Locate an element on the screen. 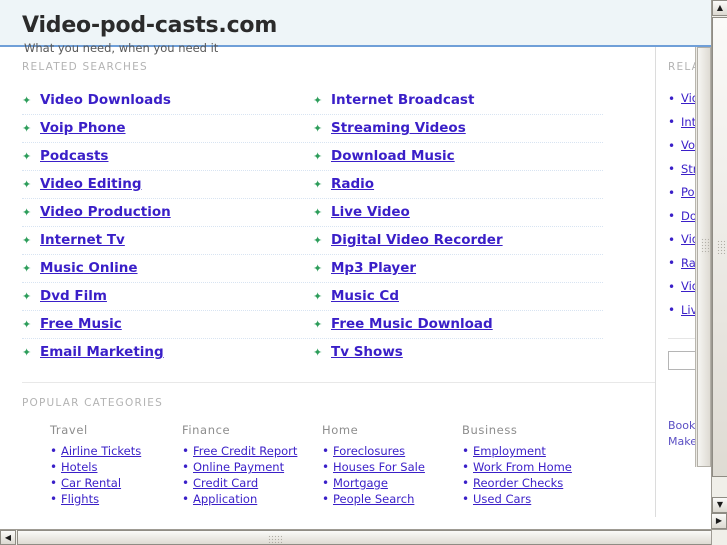 The height and width of the screenshot is (545, 727). rail-scrollbar-thumb is located at coordinates (704, 257).